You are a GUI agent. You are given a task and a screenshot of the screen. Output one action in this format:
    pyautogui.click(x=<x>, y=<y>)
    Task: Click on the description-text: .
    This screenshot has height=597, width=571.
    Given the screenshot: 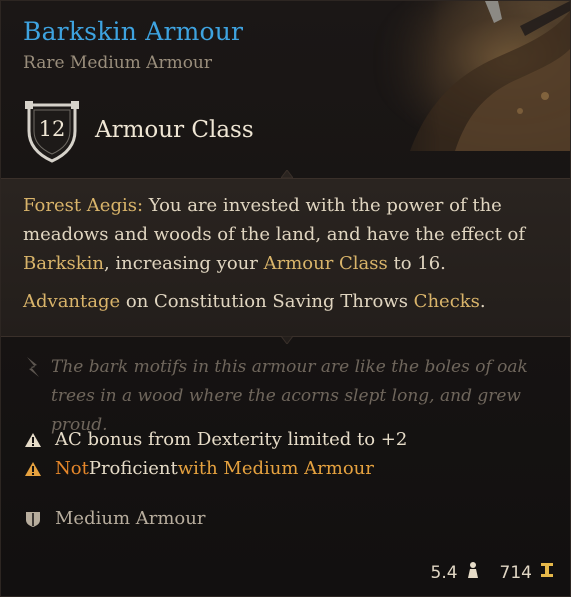 What is the action you would take?
    pyautogui.click(x=482, y=301)
    